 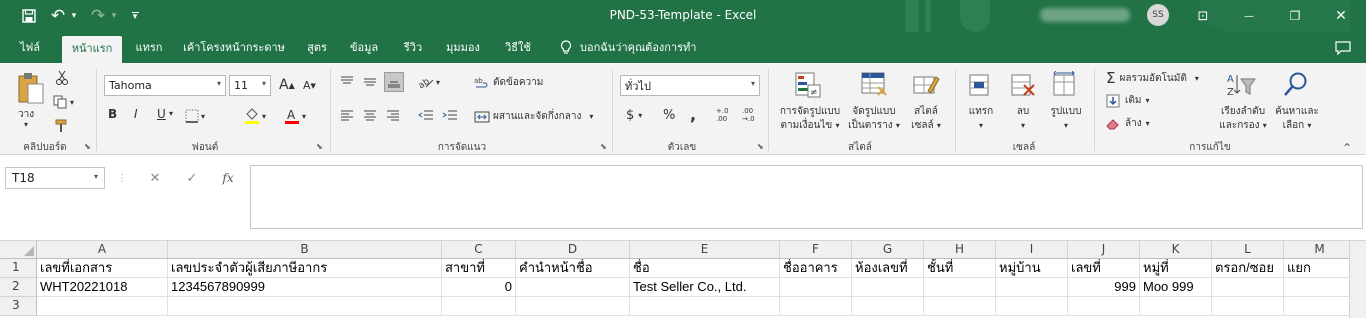 What do you see at coordinates (705, 250) in the screenshot?
I see `column-header-e: E` at bounding box center [705, 250].